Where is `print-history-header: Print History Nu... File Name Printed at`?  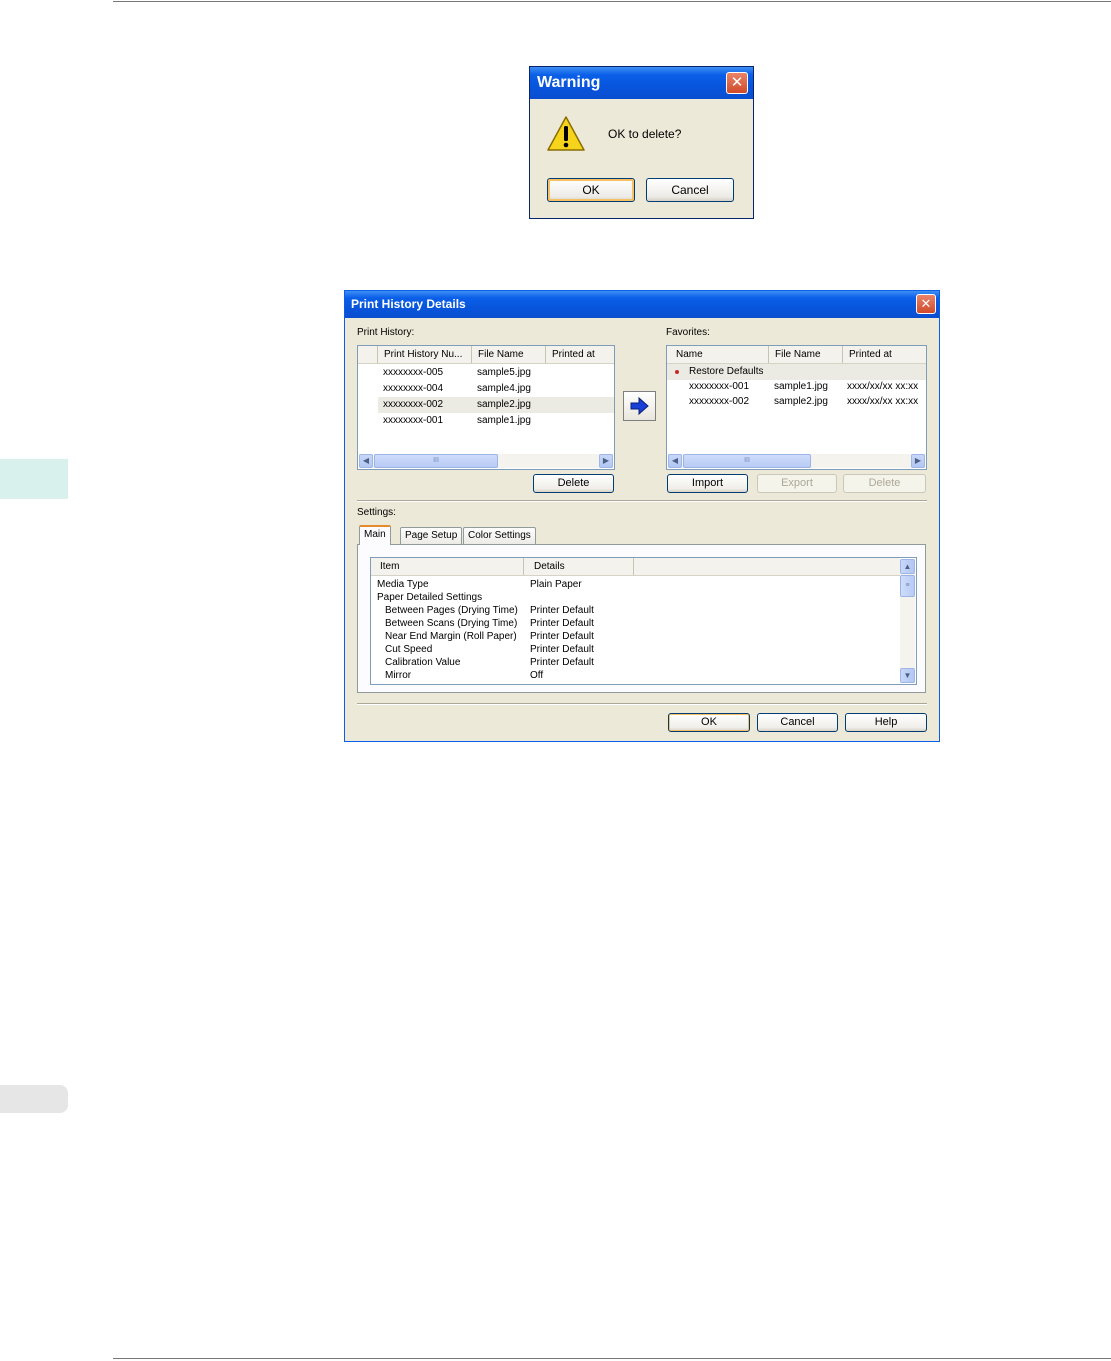
print-history-header: Print History Nu... File Name Printed at is located at coordinates (486, 355).